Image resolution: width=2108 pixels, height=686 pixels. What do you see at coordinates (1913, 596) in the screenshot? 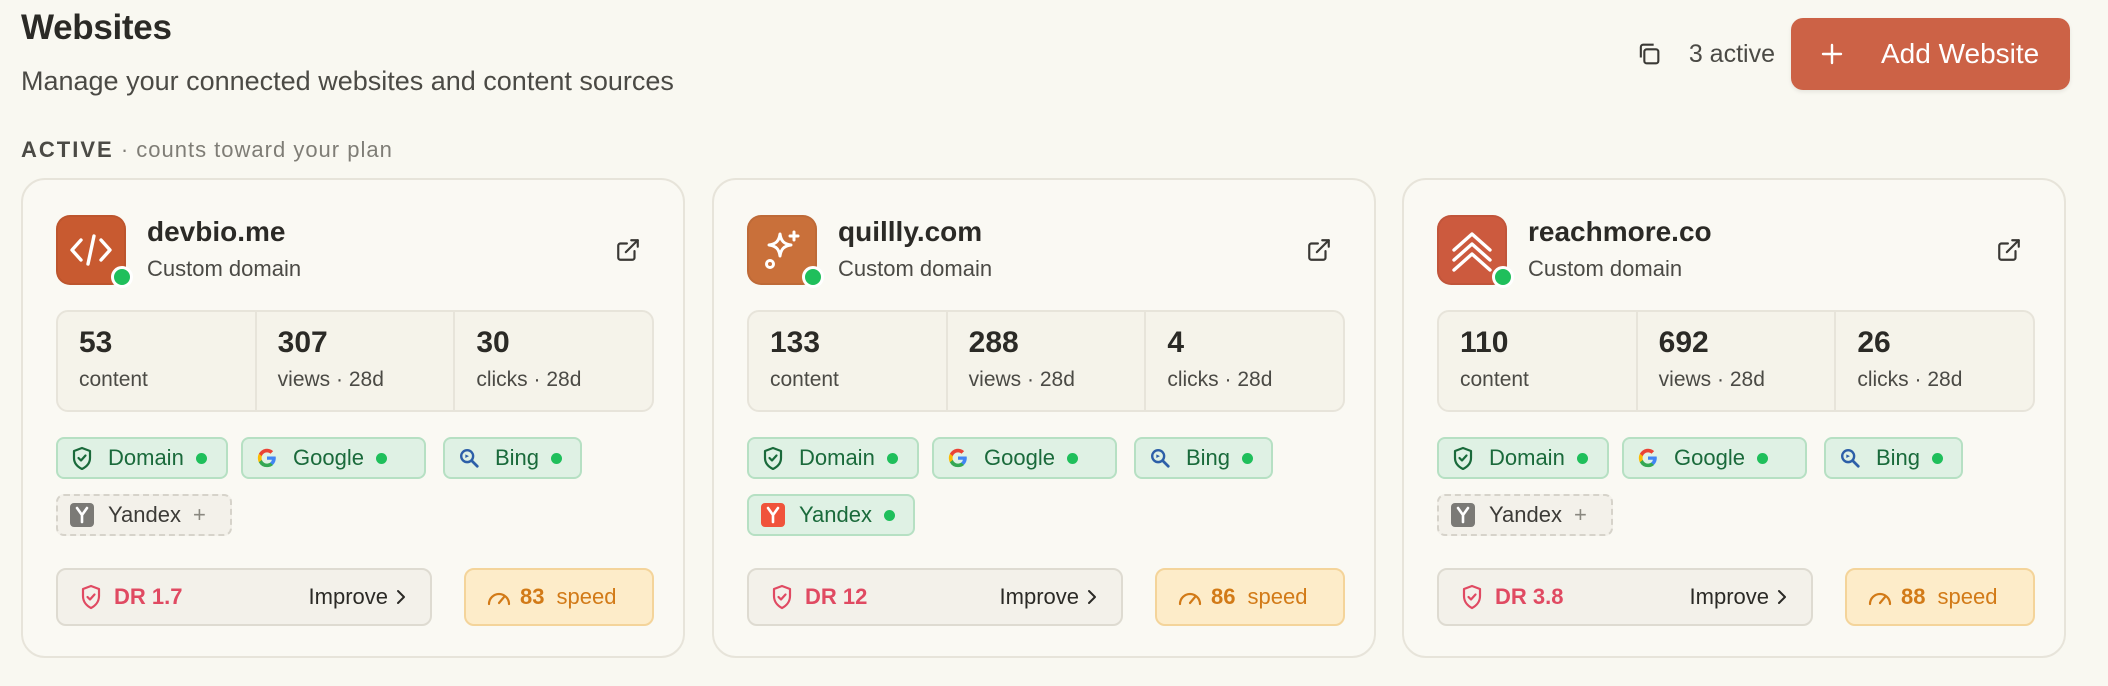
I see `speed-value: 88` at bounding box center [1913, 596].